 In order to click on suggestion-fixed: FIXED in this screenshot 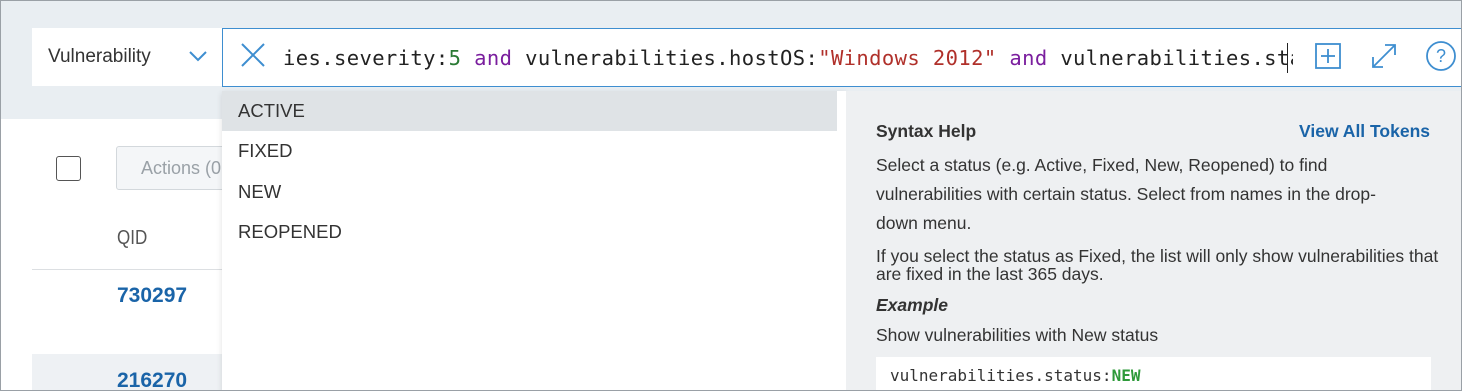, I will do `click(529, 151)`.